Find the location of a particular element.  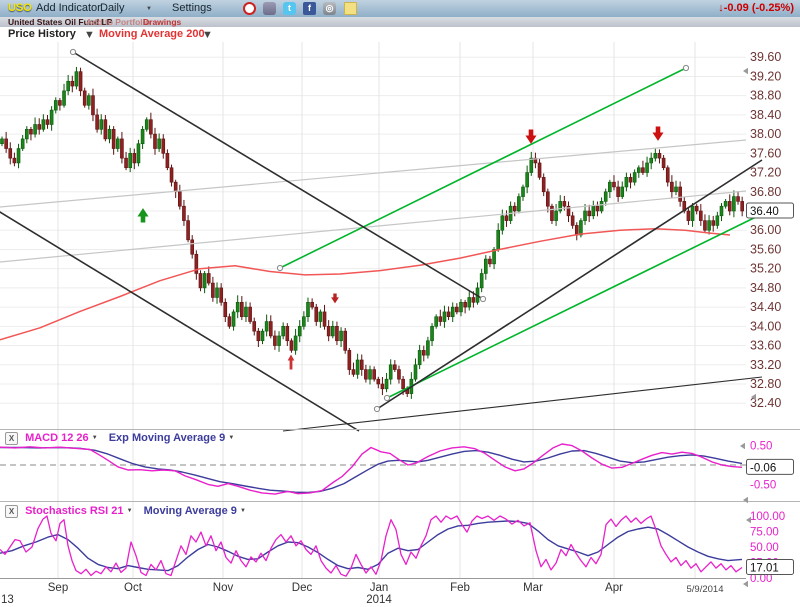

price-tick-label: 38.80 is located at coordinates (765, 96).